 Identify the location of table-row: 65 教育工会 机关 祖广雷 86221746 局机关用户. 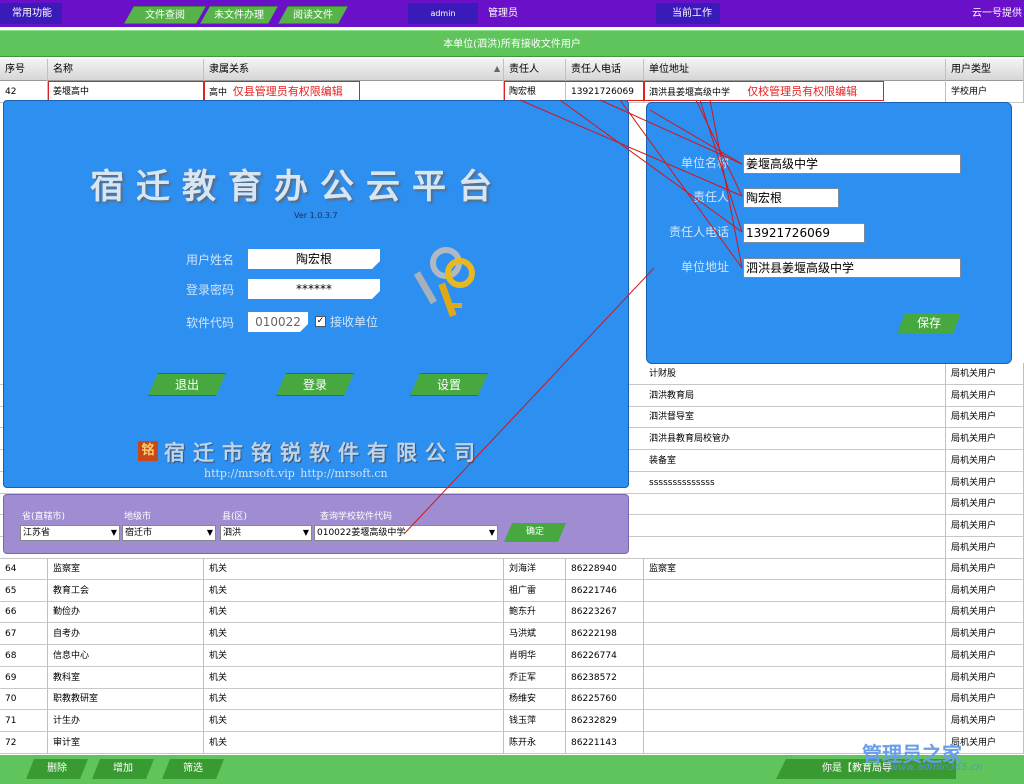
(512, 590).